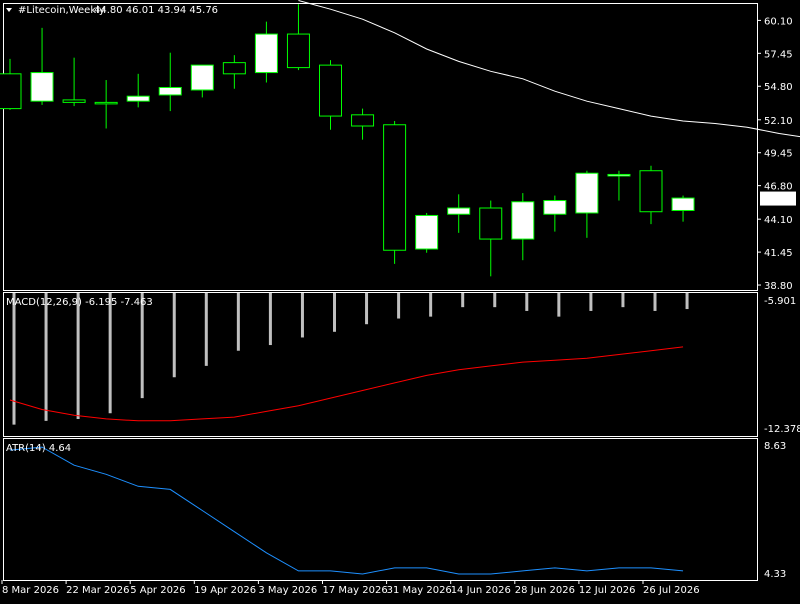 Image resolution: width=800 pixels, height=604 pixels. Describe the element at coordinates (481, 590) in the screenshot. I see `time-tick-label: 14 Jun 2026` at that location.